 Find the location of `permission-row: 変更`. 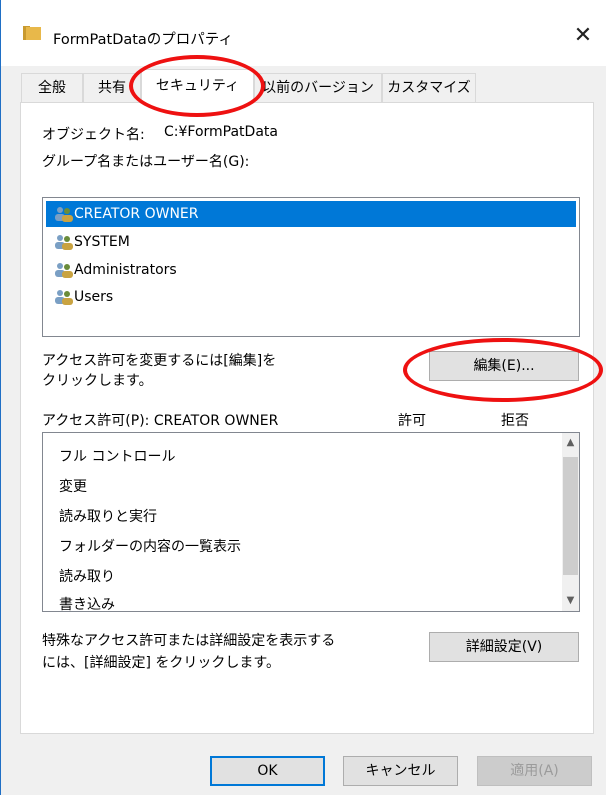

permission-row: 変更 is located at coordinates (73, 487).